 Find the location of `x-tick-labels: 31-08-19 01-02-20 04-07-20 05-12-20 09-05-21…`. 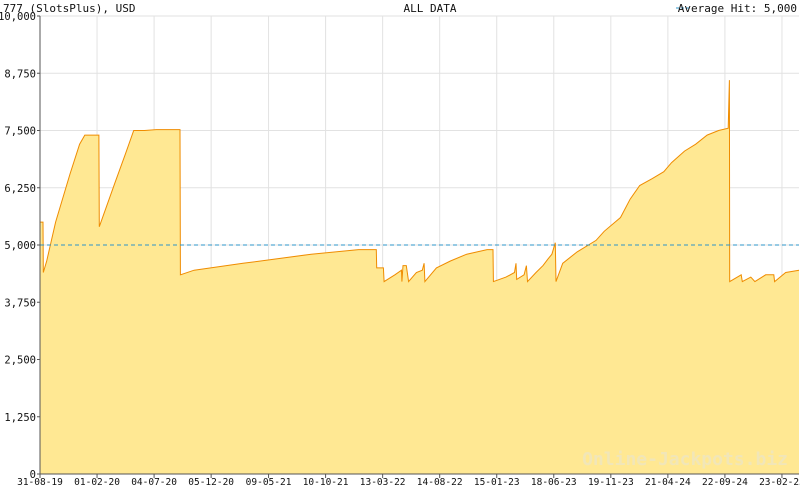

x-tick-labels: 31-08-19 01-02-20 04-07-20 05-12-20 09-05-21… is located at coordinates (408, 481).